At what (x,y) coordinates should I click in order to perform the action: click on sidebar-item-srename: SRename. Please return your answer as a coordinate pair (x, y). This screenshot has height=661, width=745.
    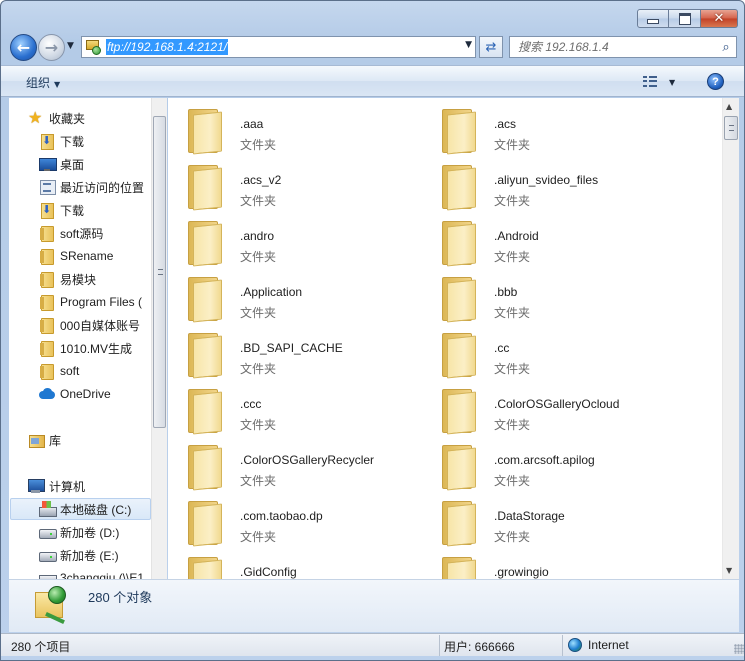
    Looking at the image, I should click on (76, 256).